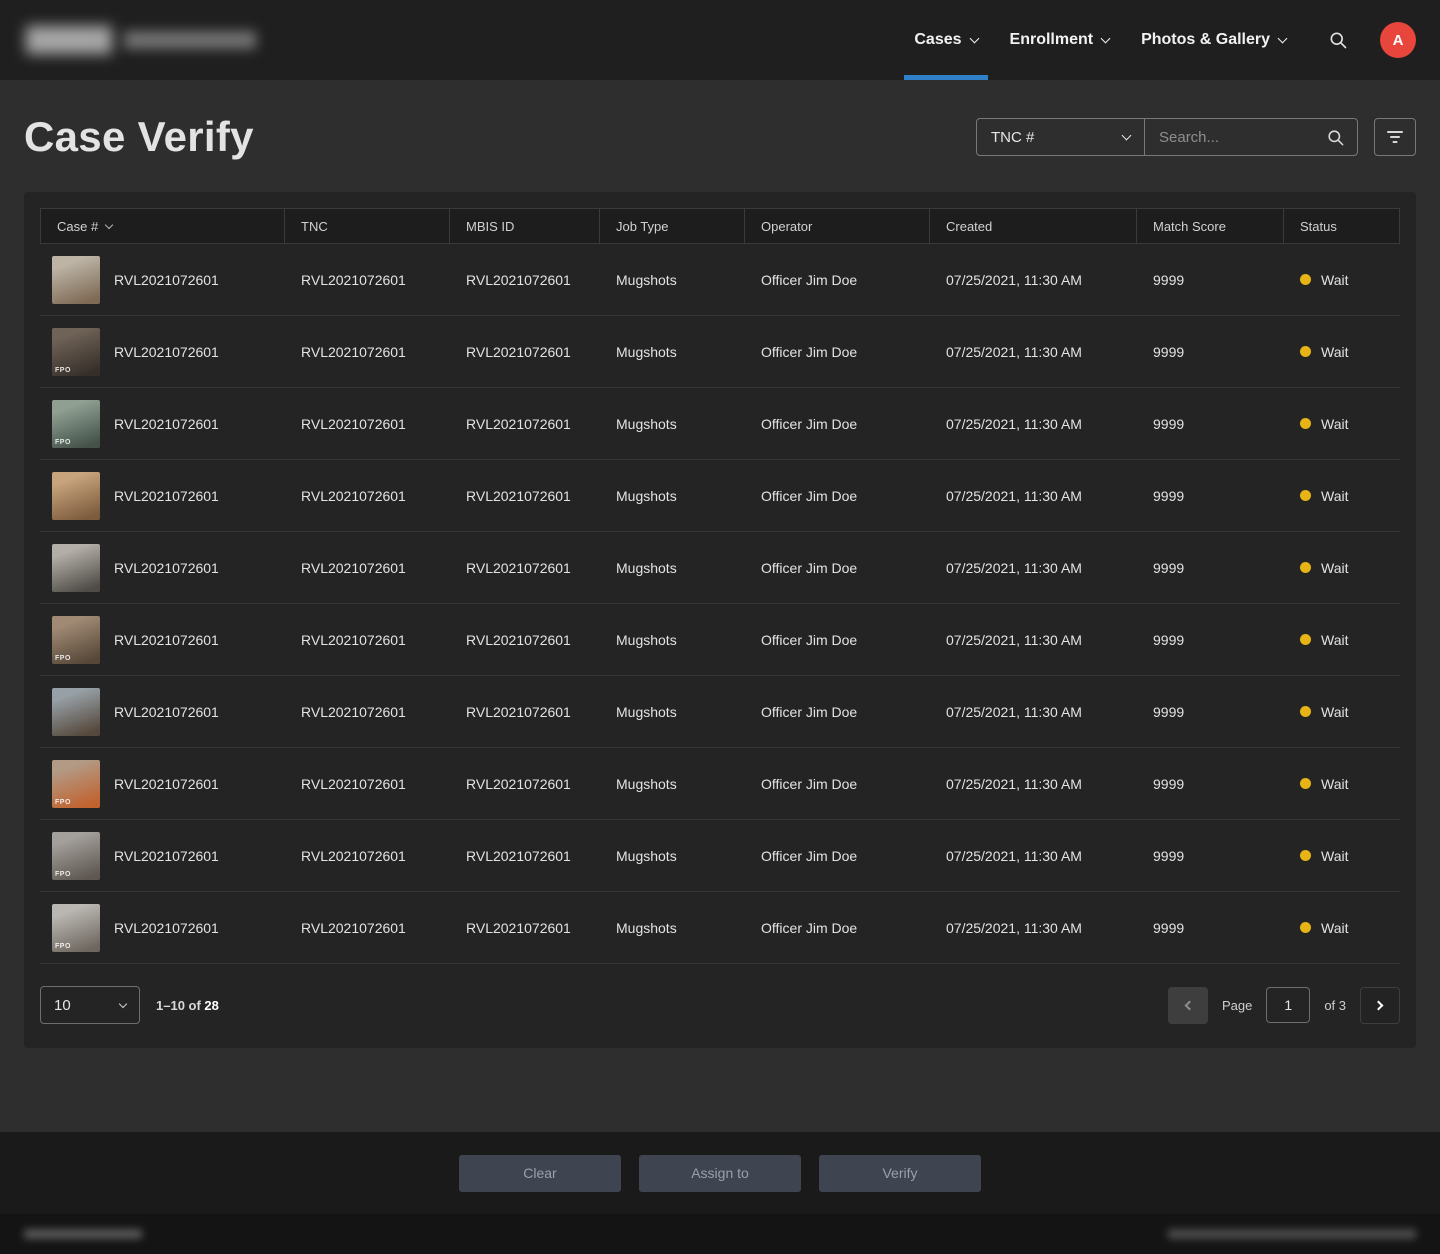  I want to click on clear-button: Clear, so click(540, 1173).